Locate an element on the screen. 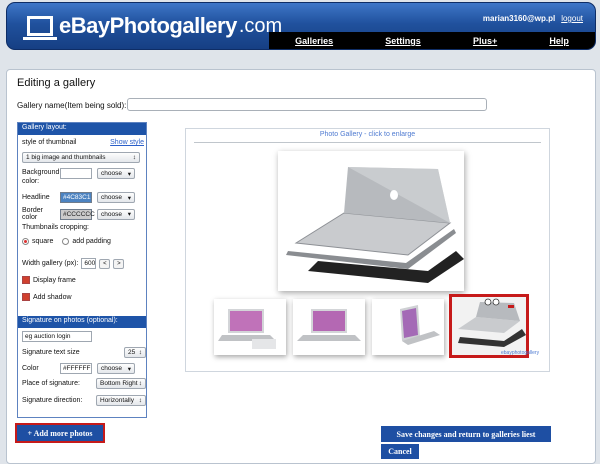 Image resolution: width=600 pixels, height=464 pixels. signature-choose-select: choose ▾ is located at coordinates (116, 368).